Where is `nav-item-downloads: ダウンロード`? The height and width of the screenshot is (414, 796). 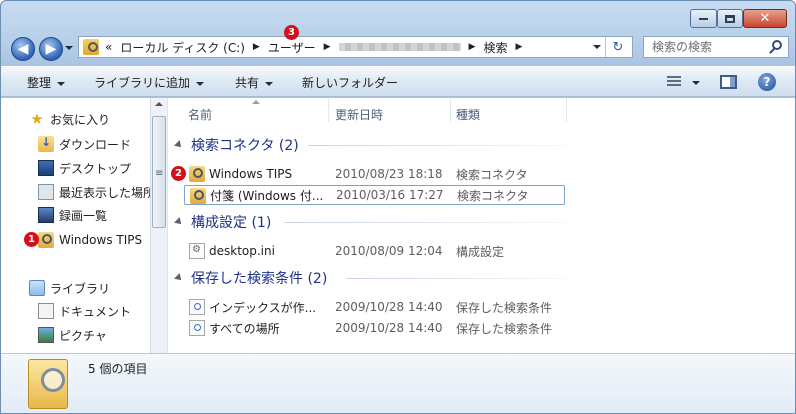
nav-item-downloads: ダウンロード is located at coordinates (84, 144).